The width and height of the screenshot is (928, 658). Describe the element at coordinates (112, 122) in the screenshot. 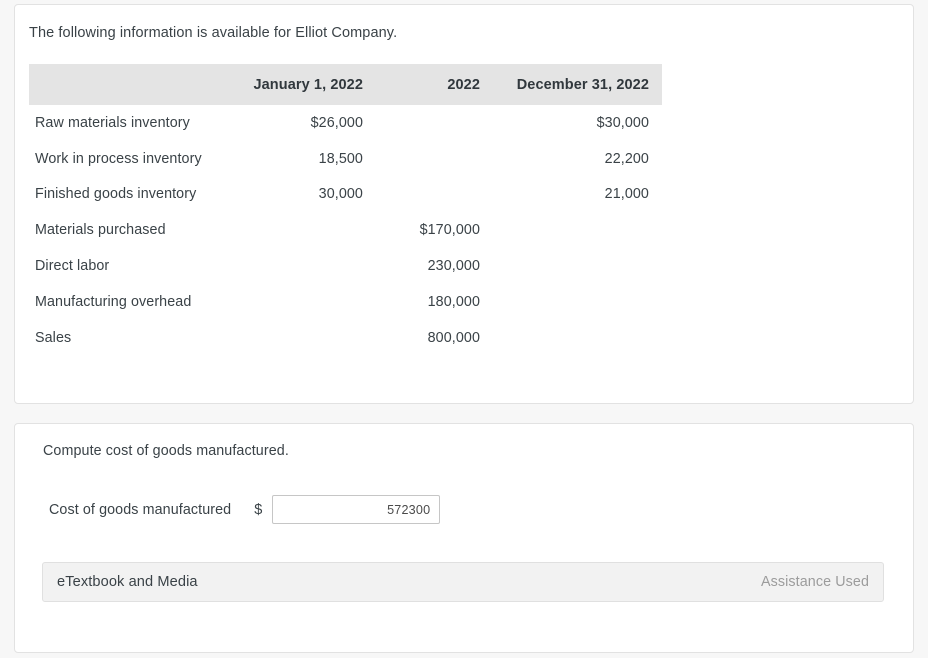

I see `row-label: Raw materials inventory` at that location.